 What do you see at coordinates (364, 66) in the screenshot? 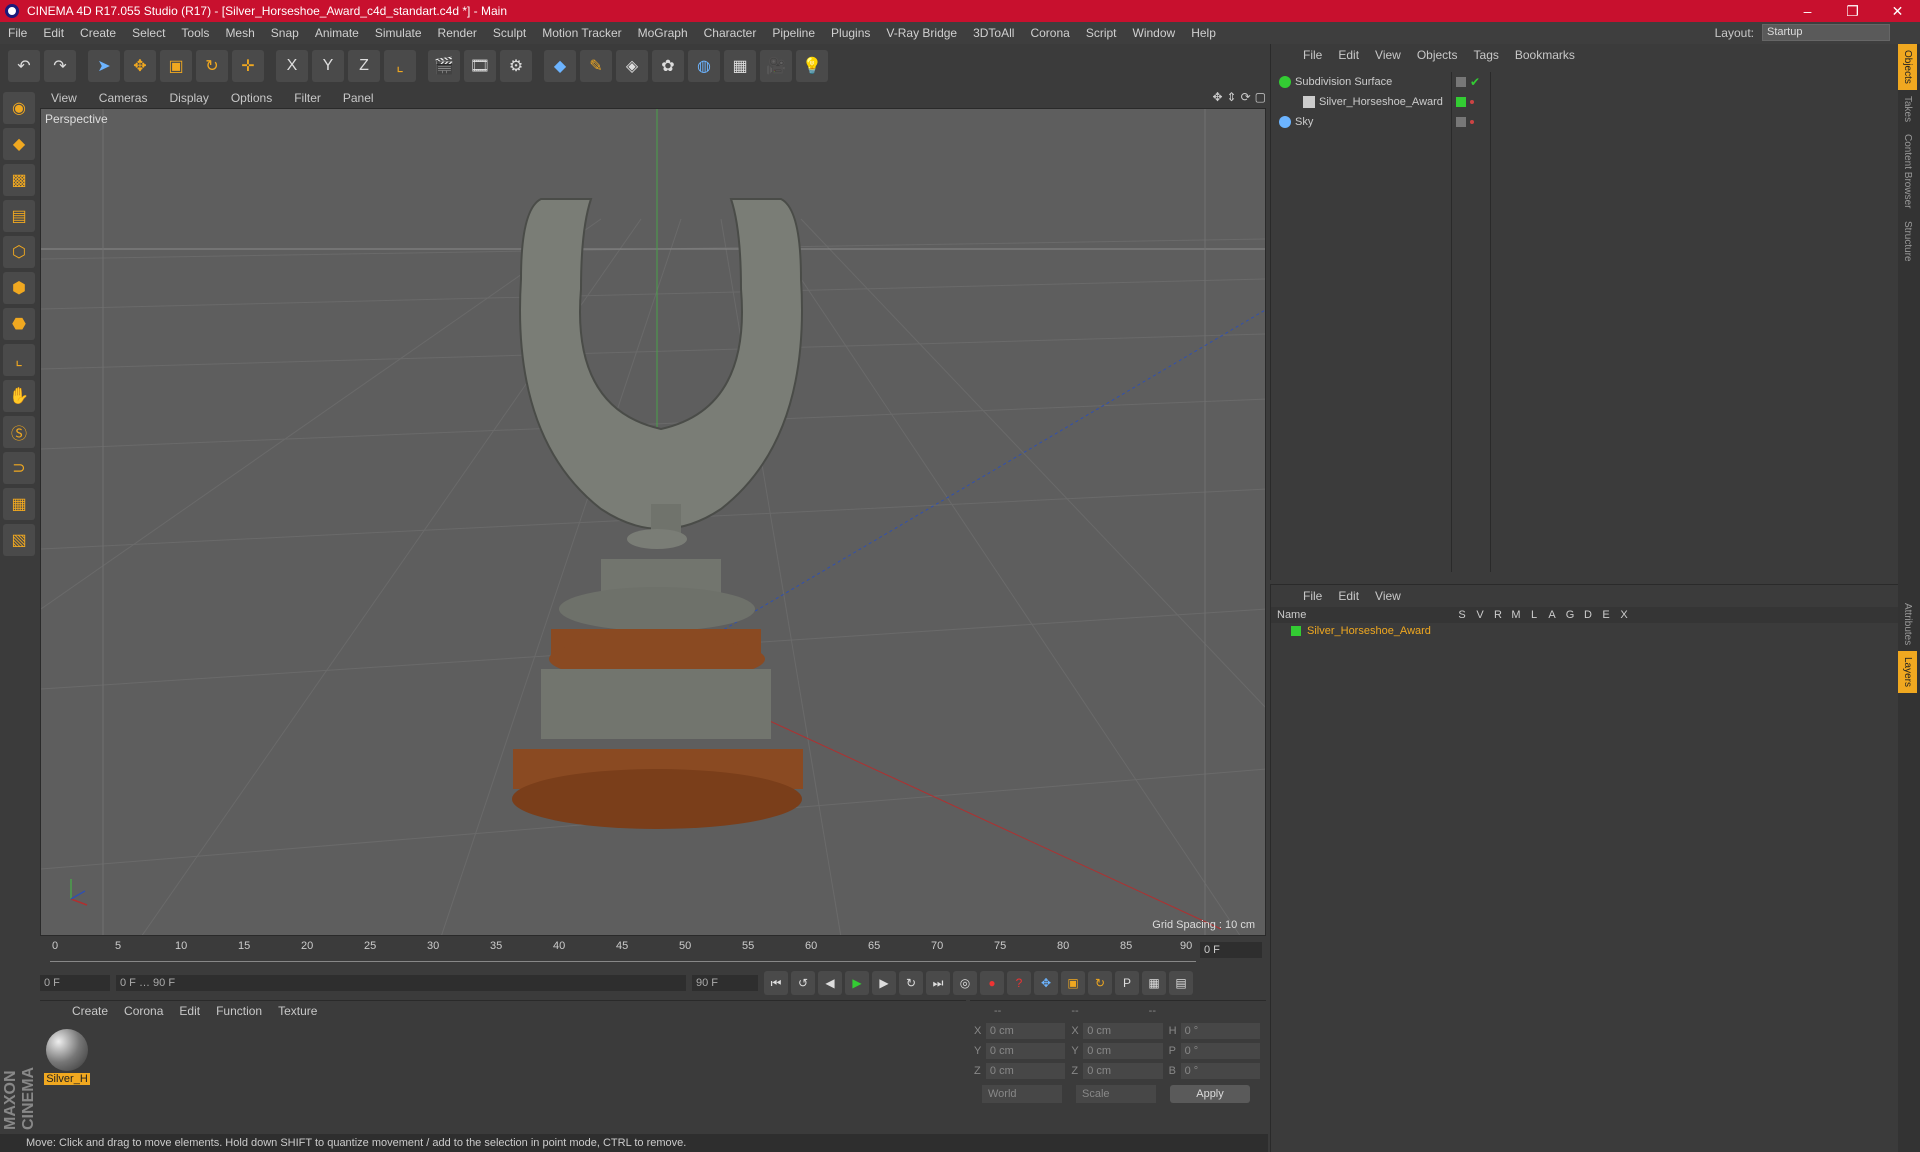
I see `z-axis-icon: Z` at bounding box center [364, 66].